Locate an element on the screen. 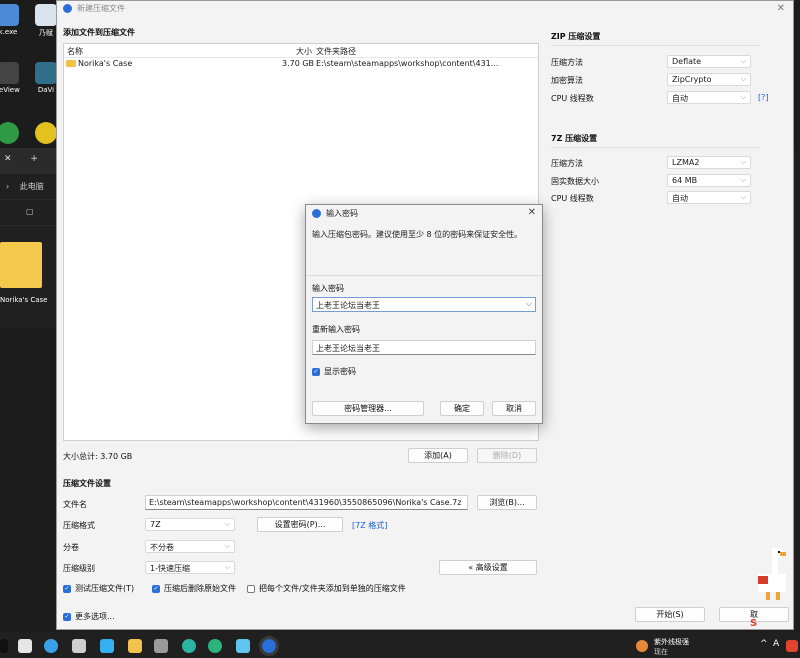  delete-source-checkbox: ✓ 压缩后删除原始文件 is located at coordinates (194, 588).